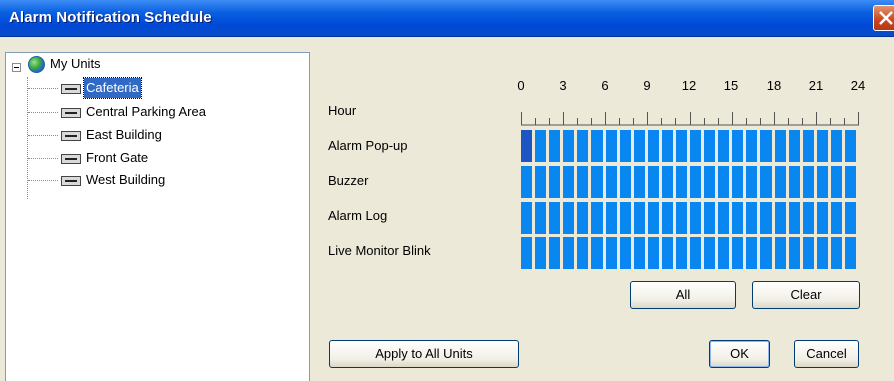  Describe the element at coordinates (883, 18) in the screenshot. I see `close-button` at that location.